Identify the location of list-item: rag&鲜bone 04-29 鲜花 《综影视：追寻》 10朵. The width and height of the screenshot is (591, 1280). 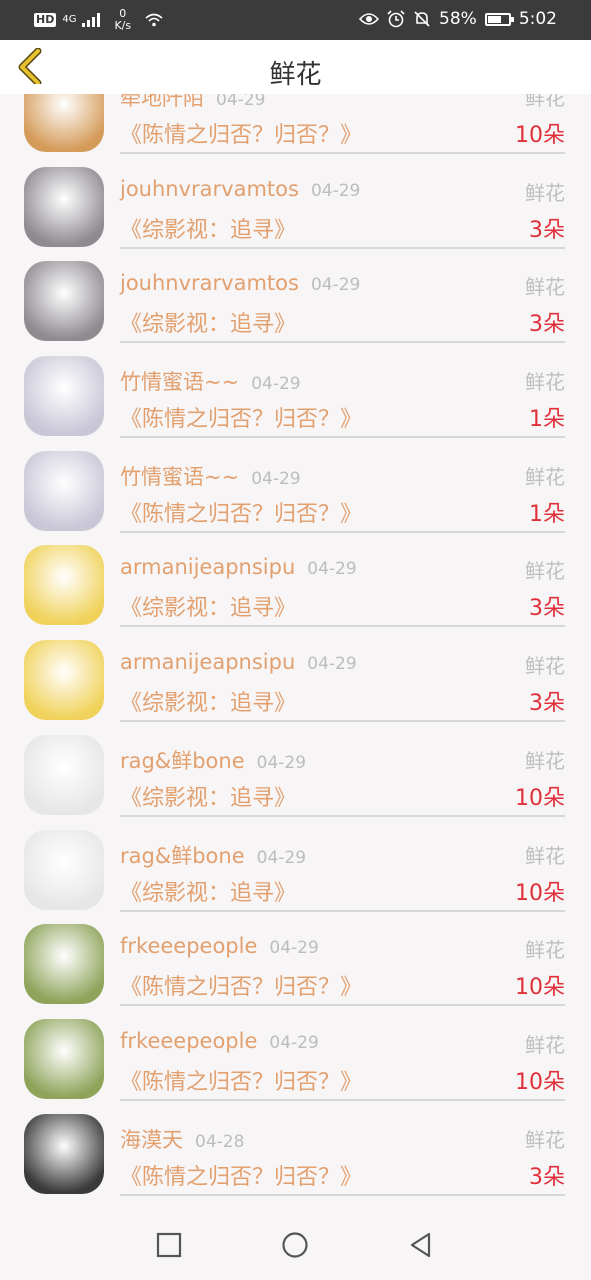
(295, 770).